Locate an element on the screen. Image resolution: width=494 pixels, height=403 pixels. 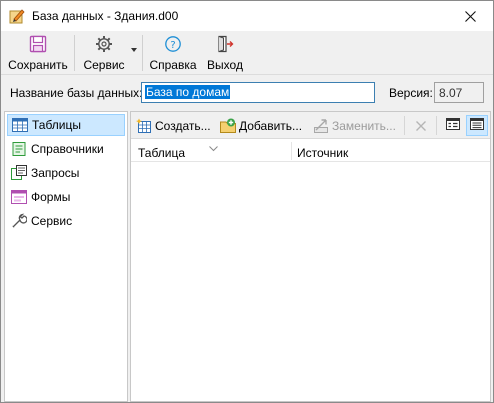
exit-label: Выход is located at coordinates (225, 65).